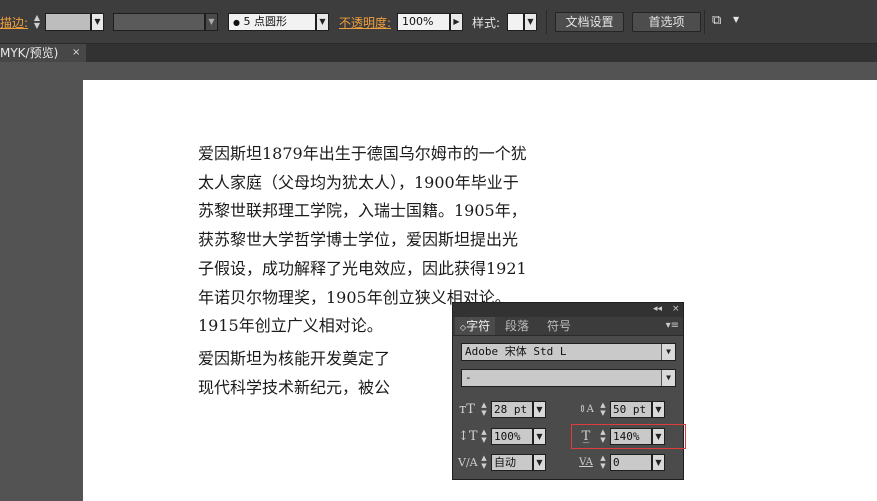 Image resolution: width=877 pixels, height=501 pixels. I want to click on leading-icon: ⇕A, so click(586, 409).